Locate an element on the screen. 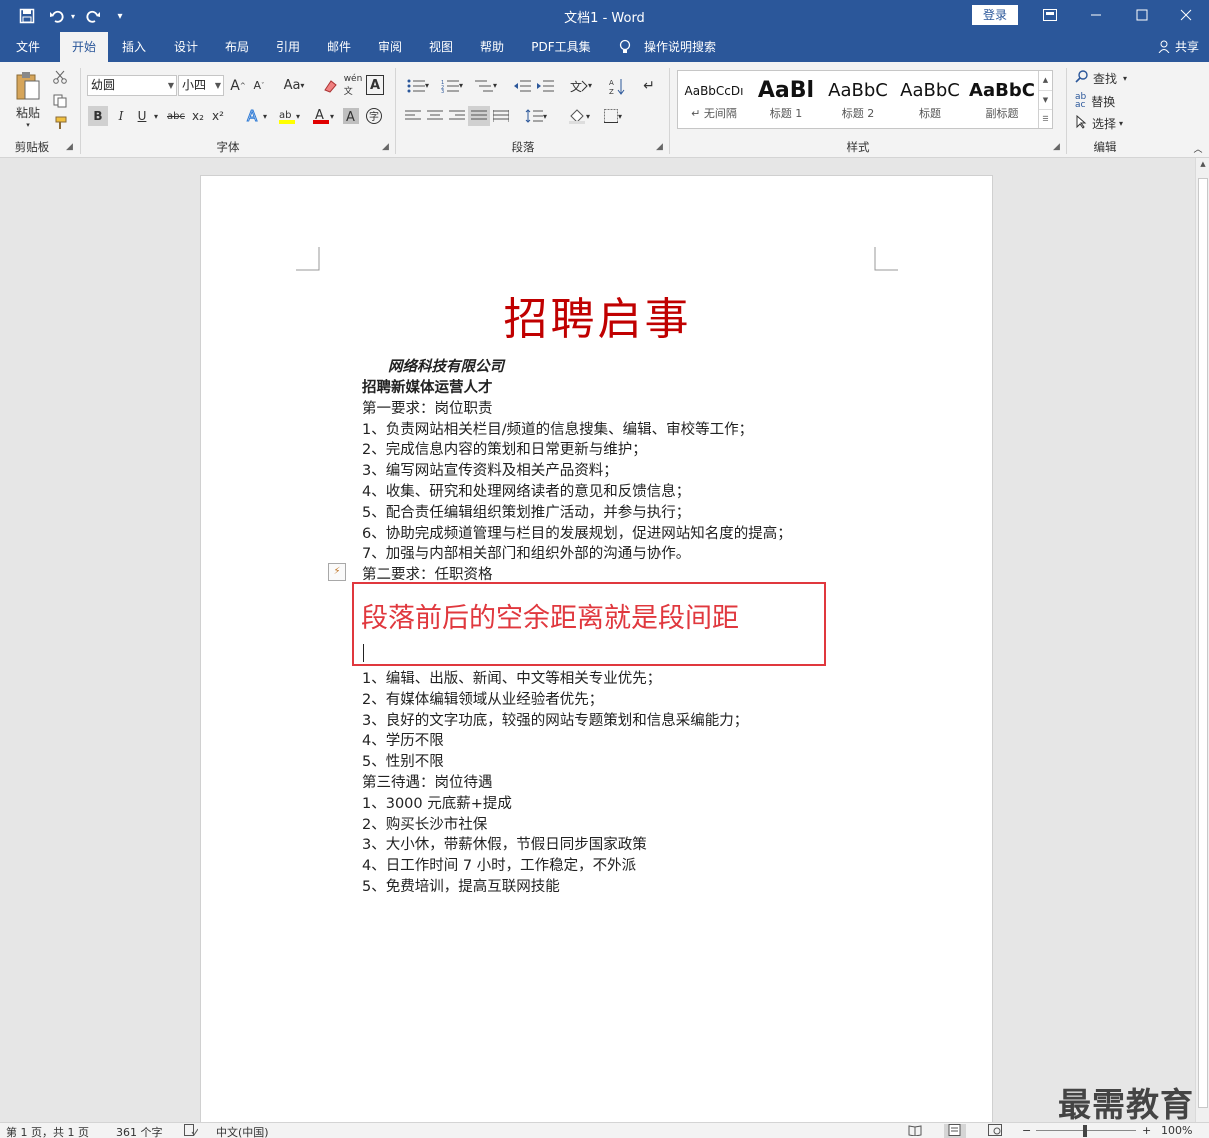 Image resolution: width=1209 pixels, height=1138 pixels. strikethrough-button: abc is located at coordinates (176, 116).